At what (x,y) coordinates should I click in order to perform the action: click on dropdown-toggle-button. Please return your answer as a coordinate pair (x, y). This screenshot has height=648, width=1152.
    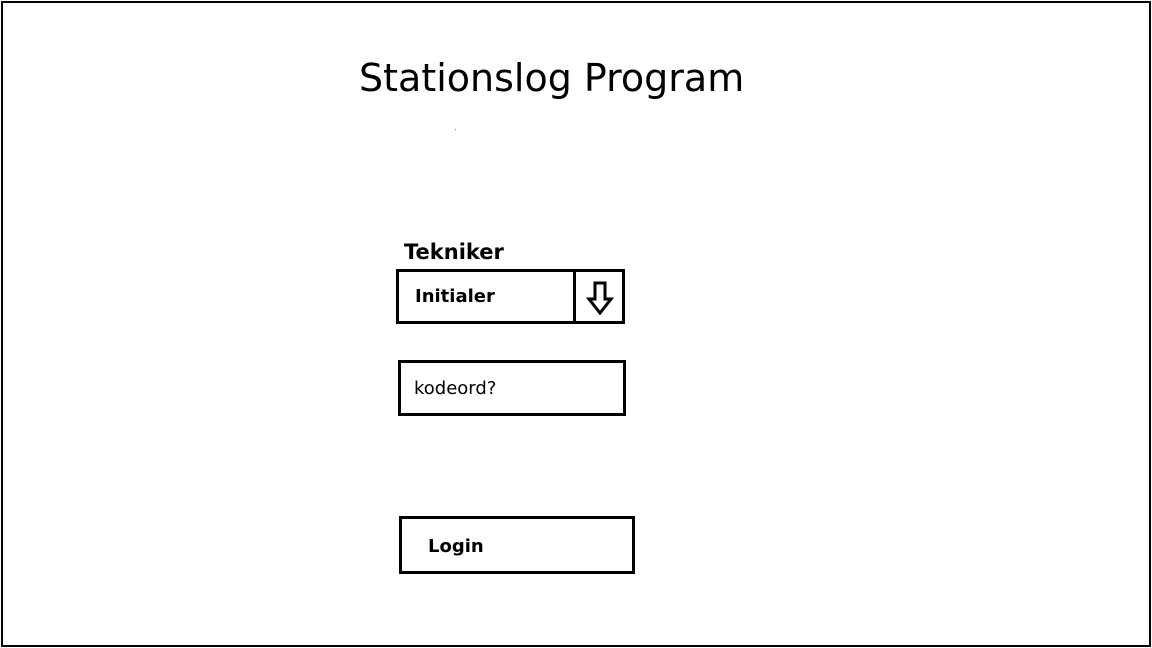
    Looking at the image, I should click on (597, 296).